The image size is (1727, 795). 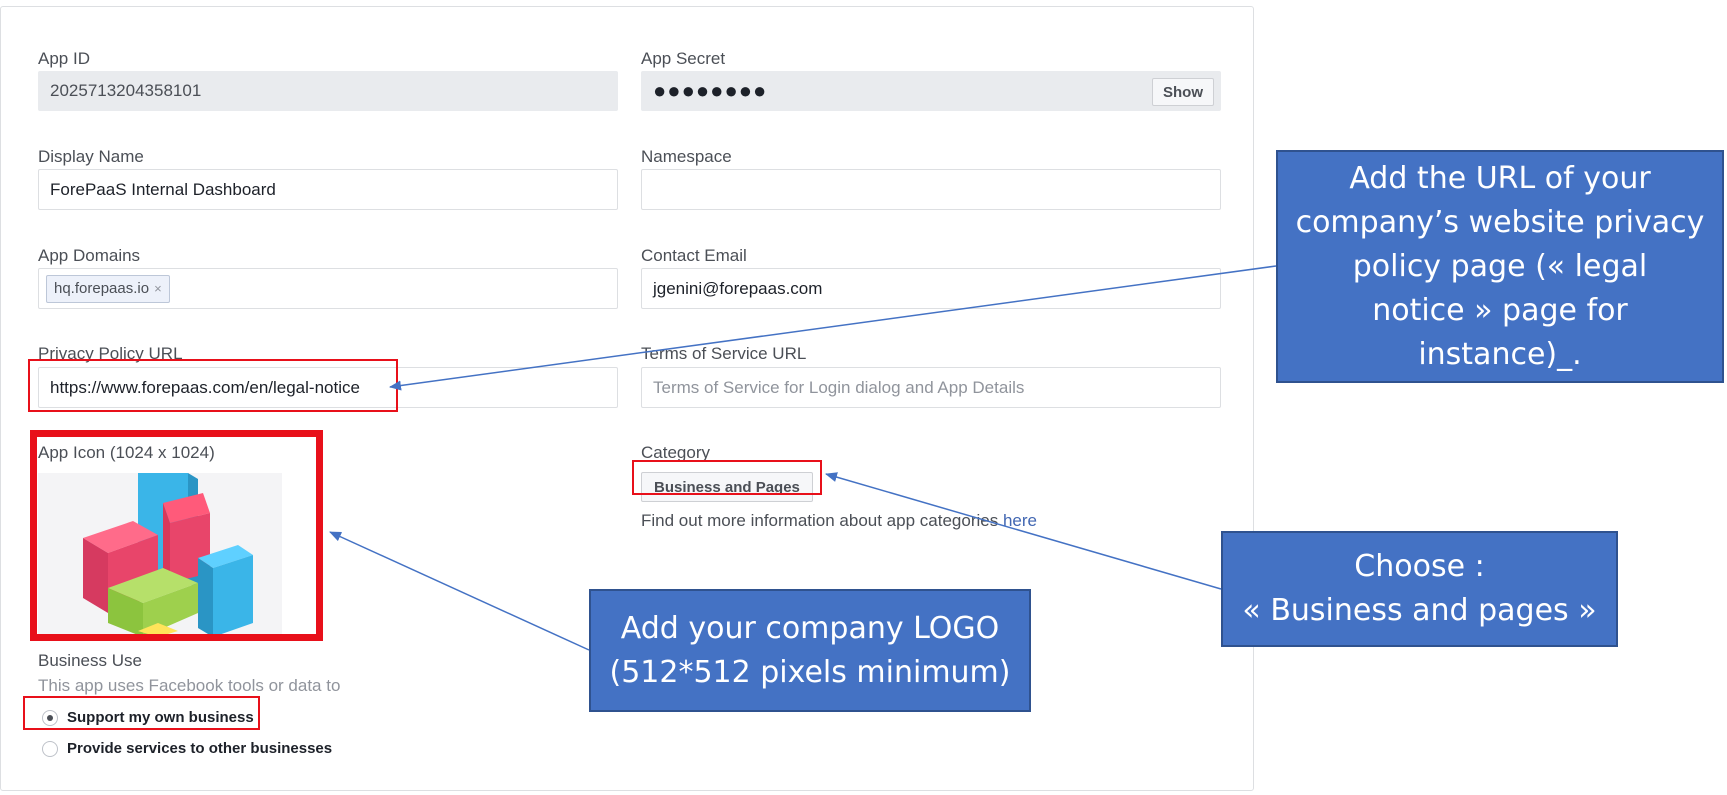 I want to click on logo-arrow, so click(x=459, y=591).